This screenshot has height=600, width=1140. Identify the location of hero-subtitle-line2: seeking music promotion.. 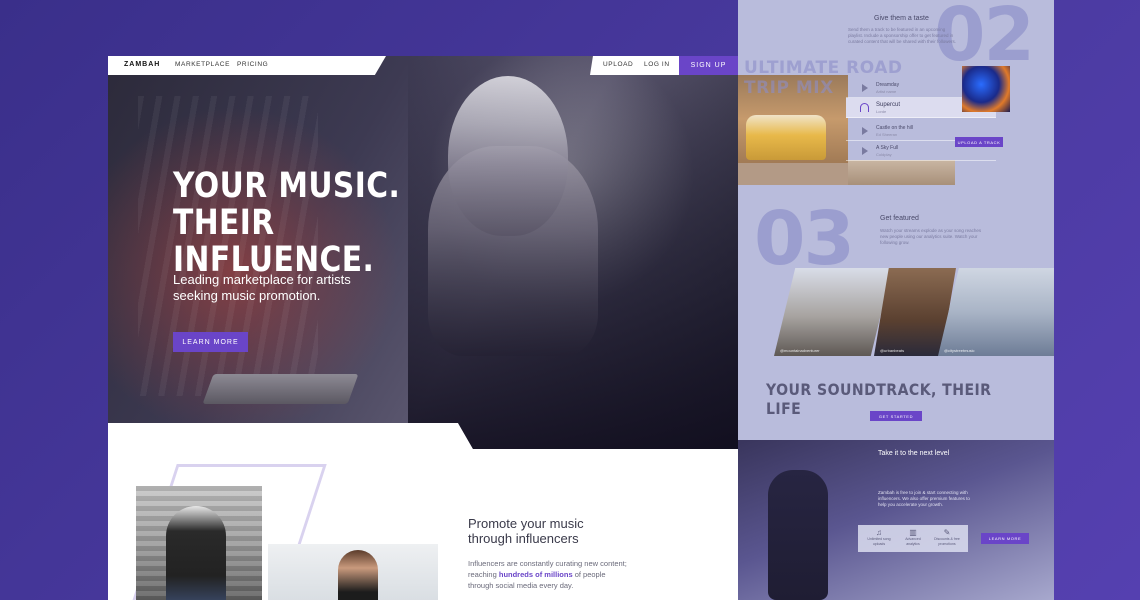
(247, 295).